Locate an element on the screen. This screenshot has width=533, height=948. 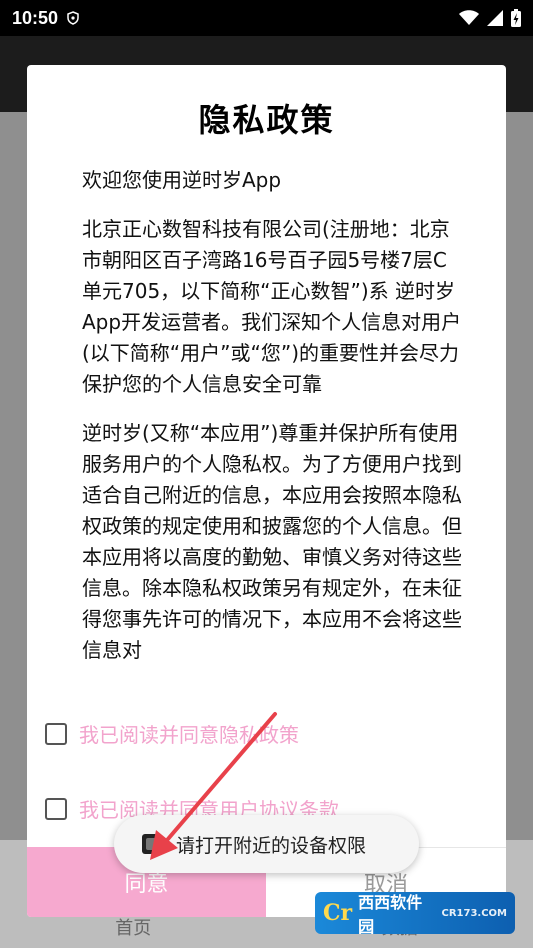
shield-icon is located at coordinates (73, 18).